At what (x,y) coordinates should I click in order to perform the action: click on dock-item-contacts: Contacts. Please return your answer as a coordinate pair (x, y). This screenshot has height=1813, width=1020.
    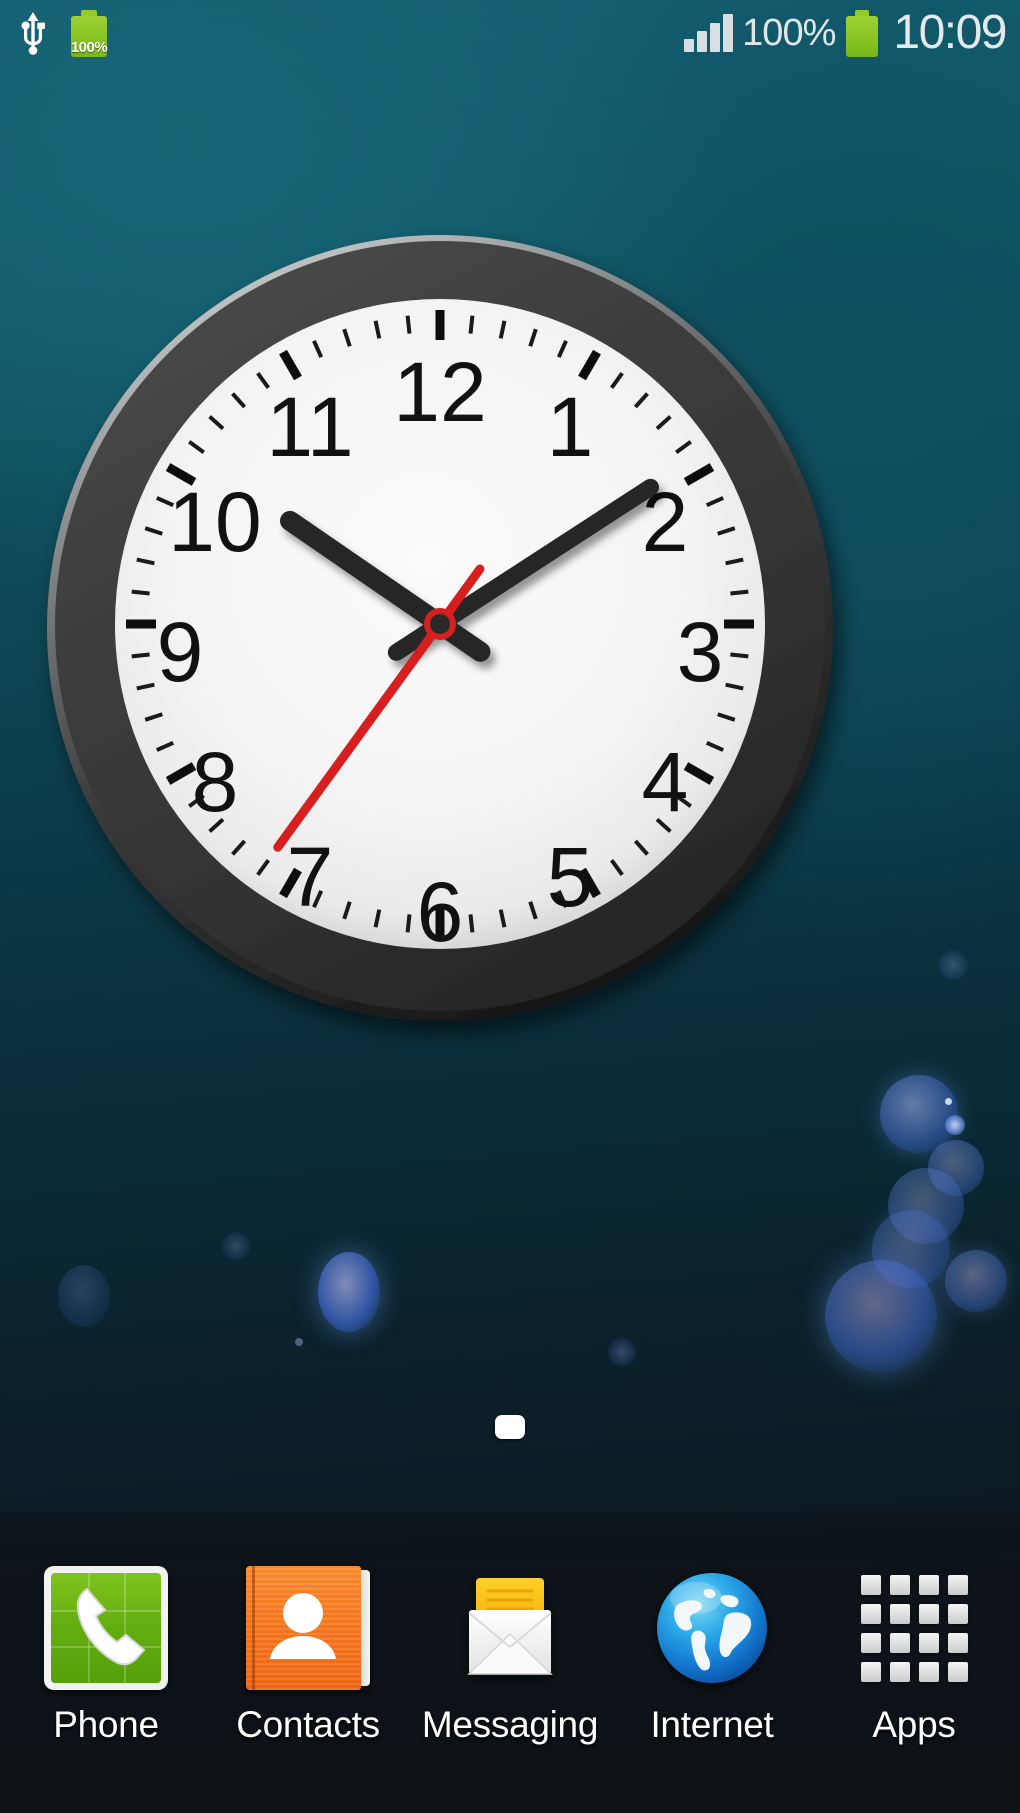
    Looking at the image, I should click on (308, 1656).